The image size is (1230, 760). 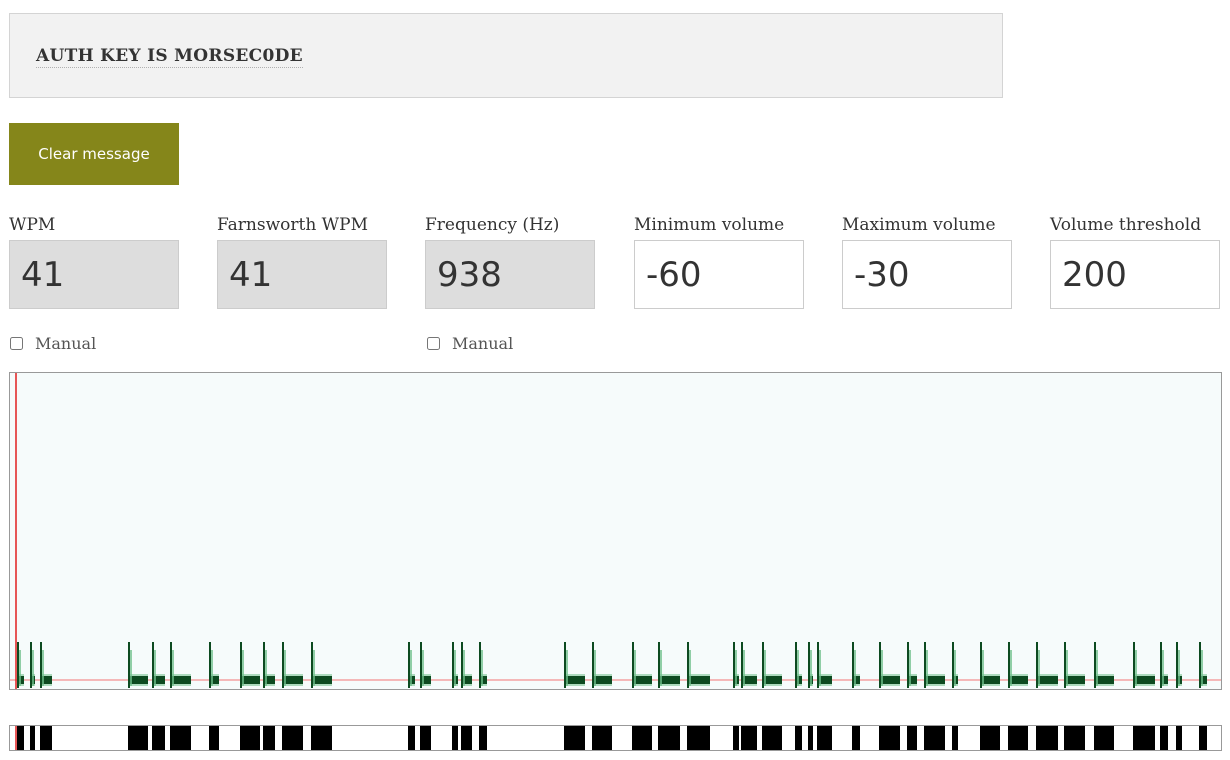 I want to click on manual-wpm-label: Manual, so click(x=66, y=343).